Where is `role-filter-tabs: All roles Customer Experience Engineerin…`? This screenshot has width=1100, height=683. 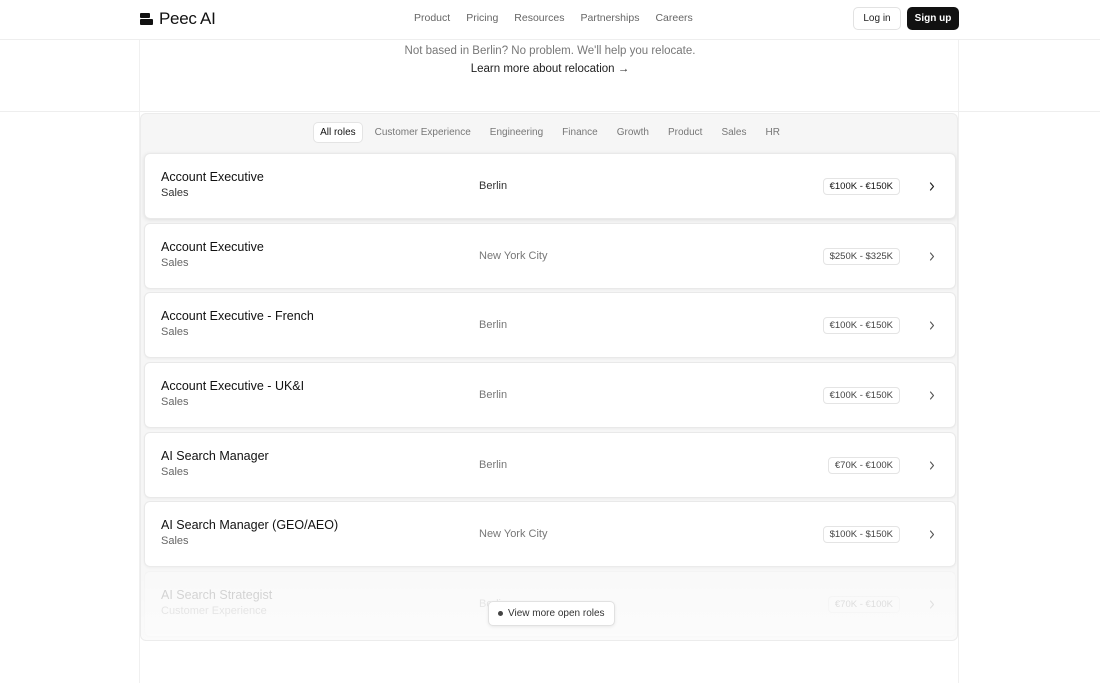 role-filter-tabs: All roles Customer Experience Engineerin… is located at coordinates (549, 132).